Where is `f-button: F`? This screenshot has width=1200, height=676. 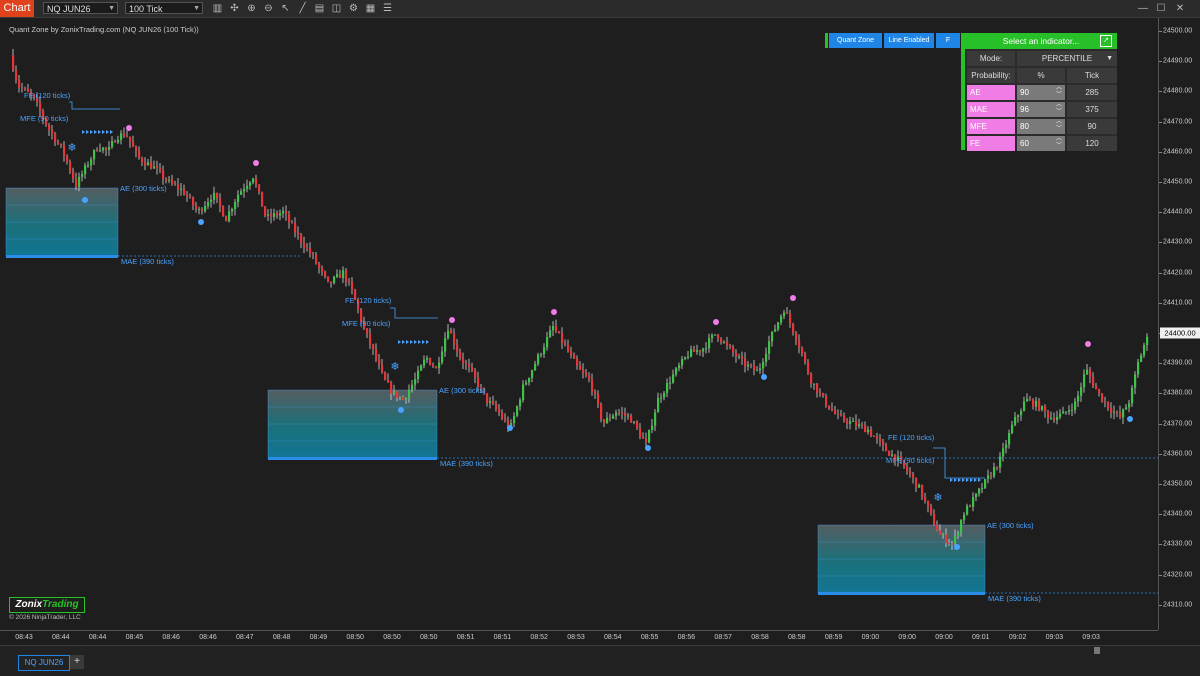 f-button: F is located at coordinates (948, 40).